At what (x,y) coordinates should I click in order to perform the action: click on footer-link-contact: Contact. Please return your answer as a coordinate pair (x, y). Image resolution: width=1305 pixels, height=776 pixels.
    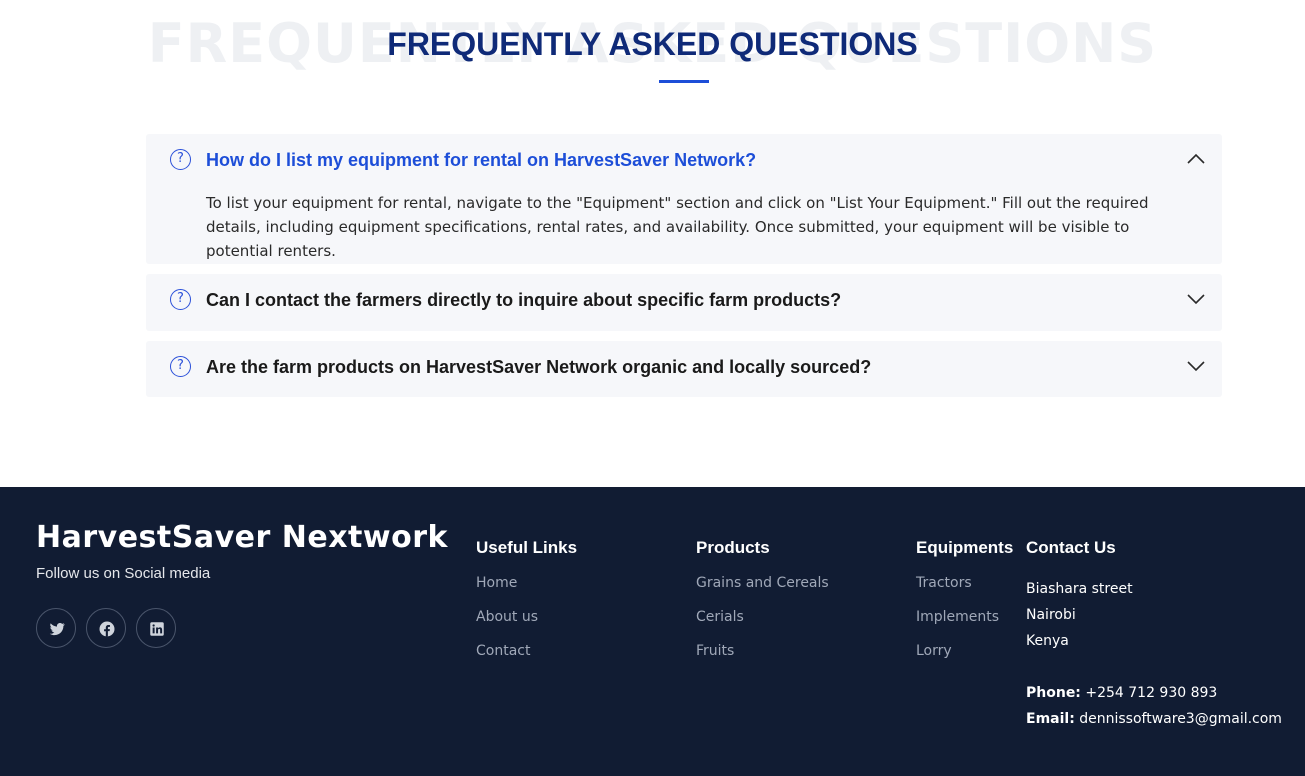
    Looking at the image, I should click on (503, 651).